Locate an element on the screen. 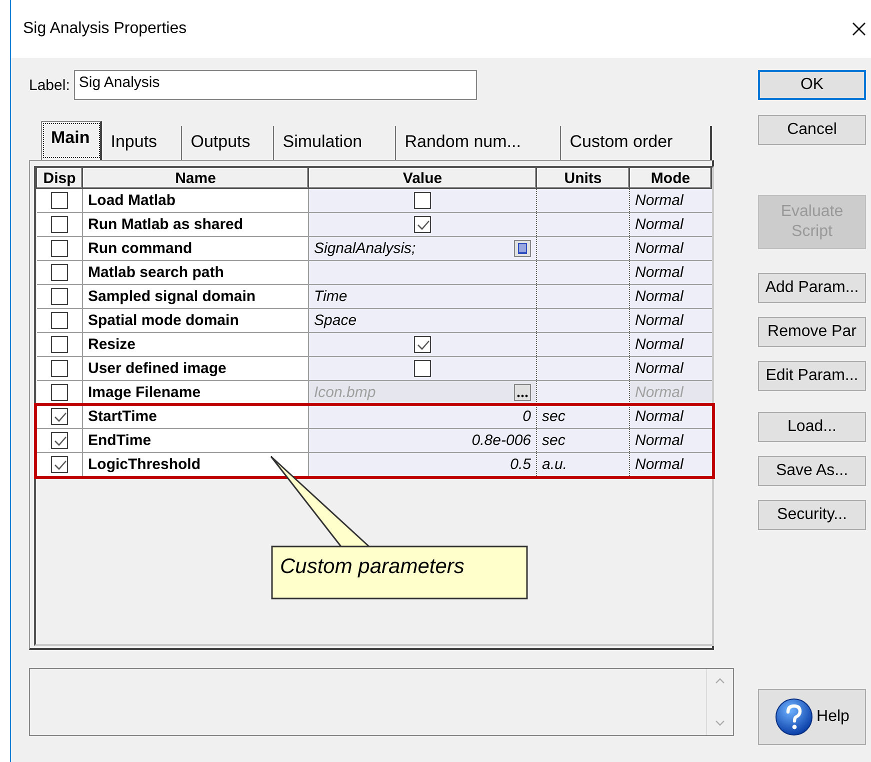  dialog-button: OK is located at coordinates (812, 85).